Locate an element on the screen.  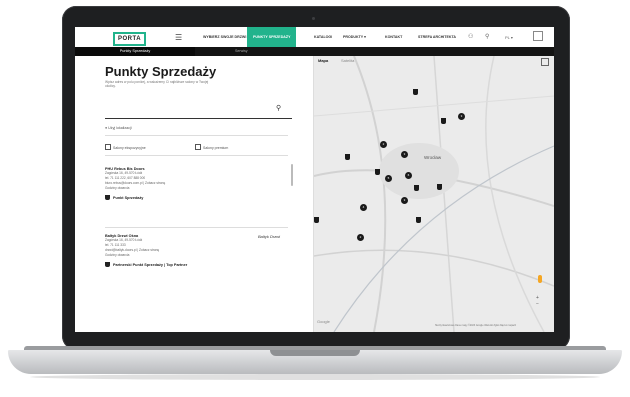
location-pin-icon: ● is located at coordinates (106, 128).